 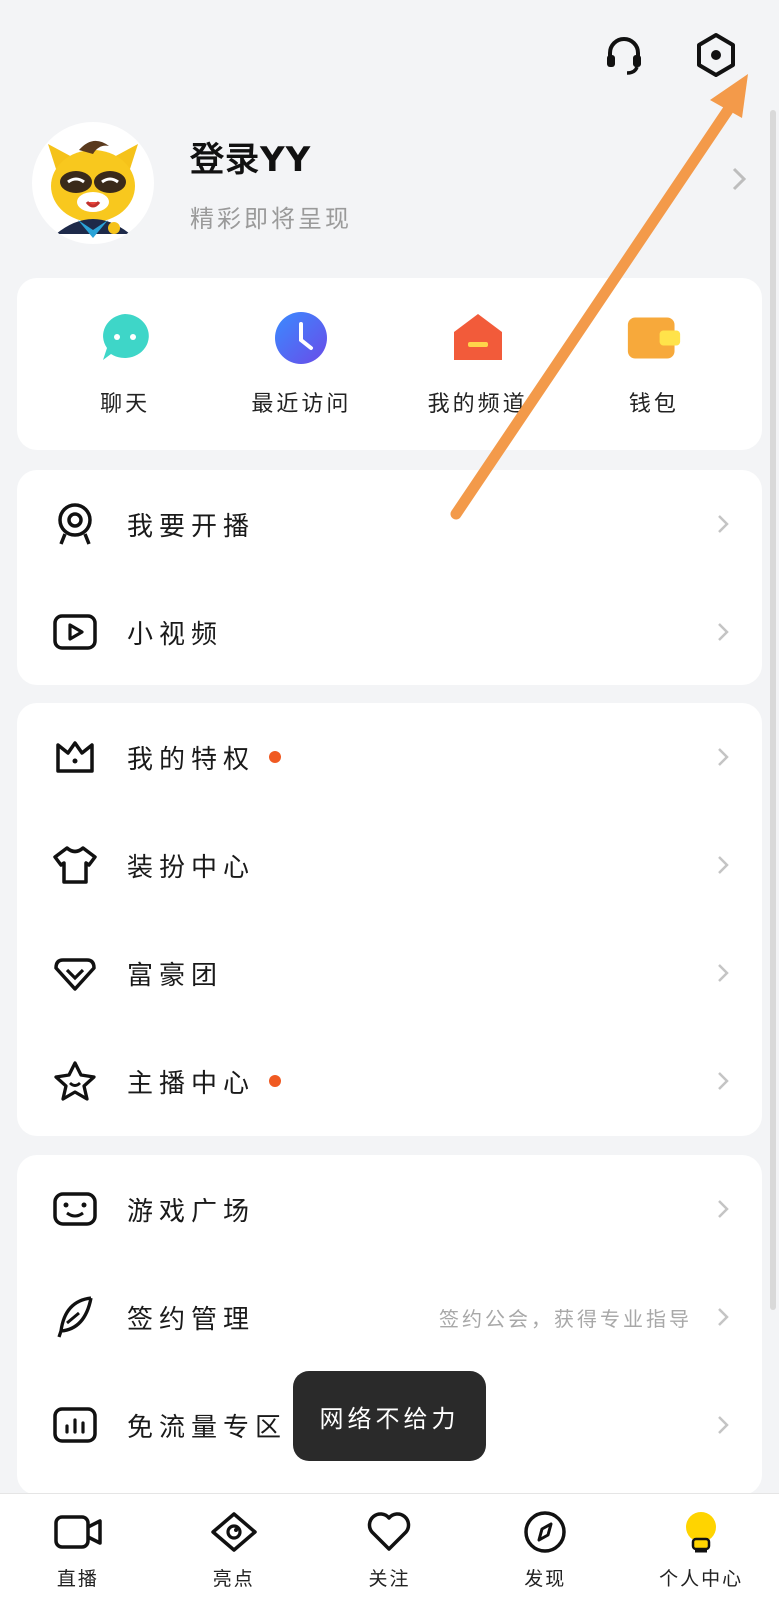 I want to click on profile-text: 登录YY 精彩即将呈现, so click(x=453, y=183).